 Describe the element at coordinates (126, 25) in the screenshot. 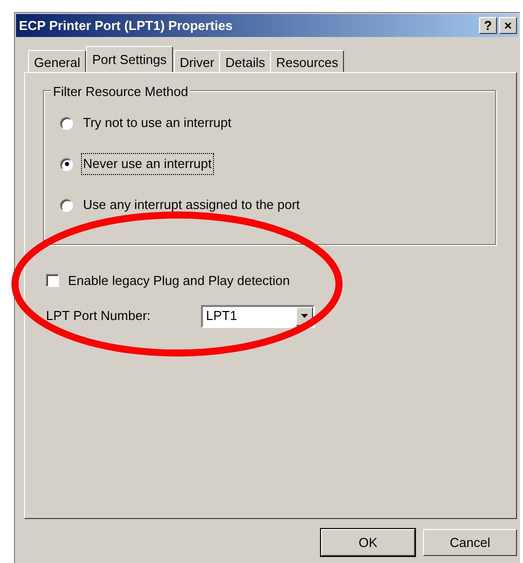

I see `window-title: ECP Printer Port (LPT1) Properties` at that location.